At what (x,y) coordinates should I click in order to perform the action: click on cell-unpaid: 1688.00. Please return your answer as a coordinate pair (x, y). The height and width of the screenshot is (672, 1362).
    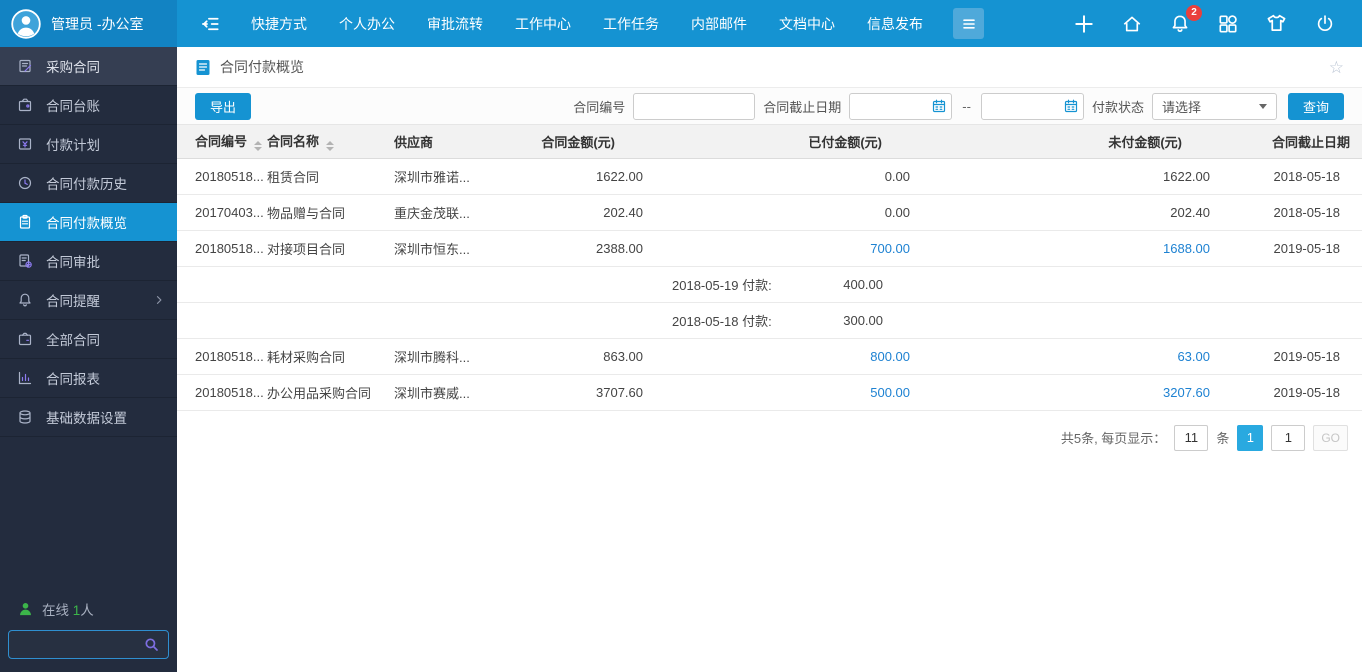
    Looking at the image, I should click on (1060, 248).